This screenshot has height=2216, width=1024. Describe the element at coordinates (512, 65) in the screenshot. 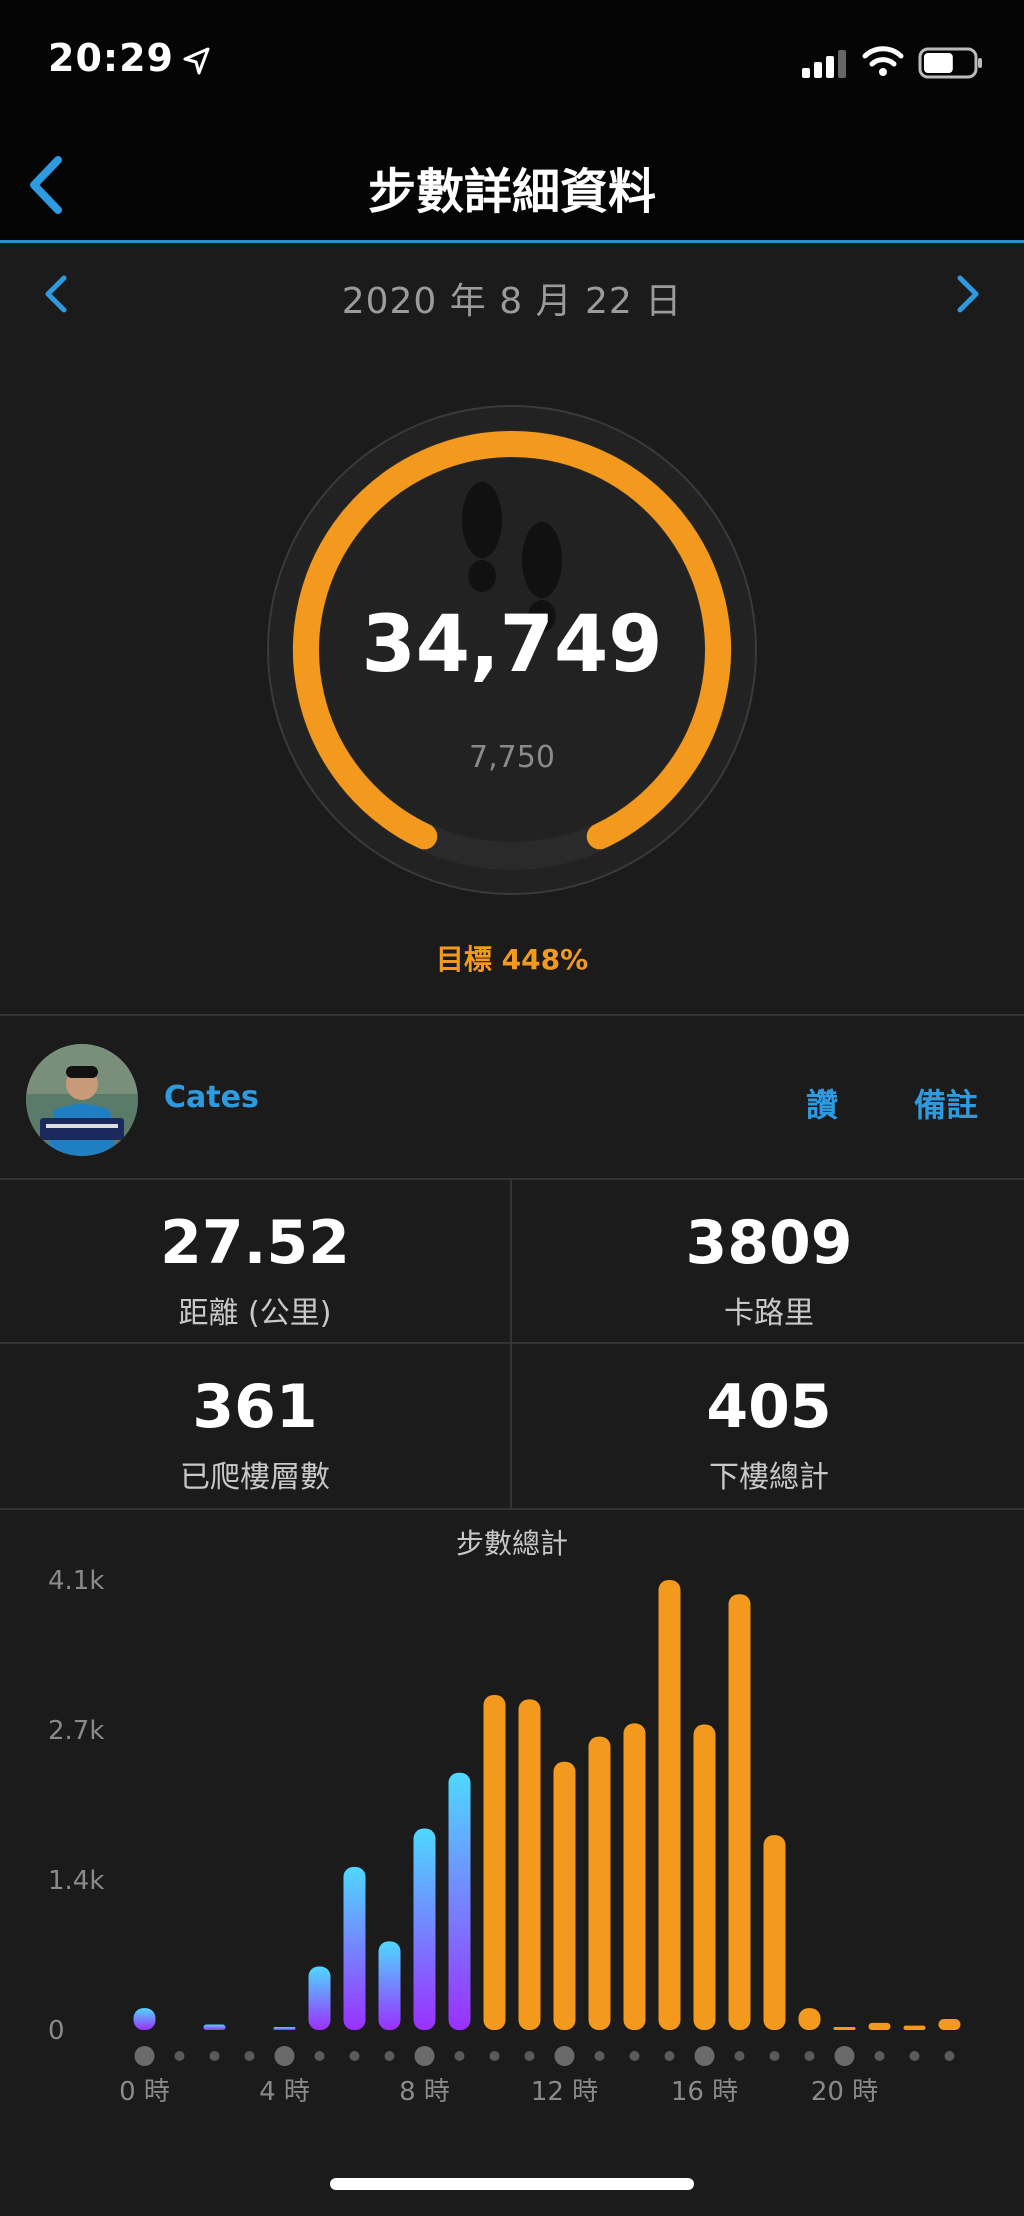

I see `status-bar: 20:29` at that location.